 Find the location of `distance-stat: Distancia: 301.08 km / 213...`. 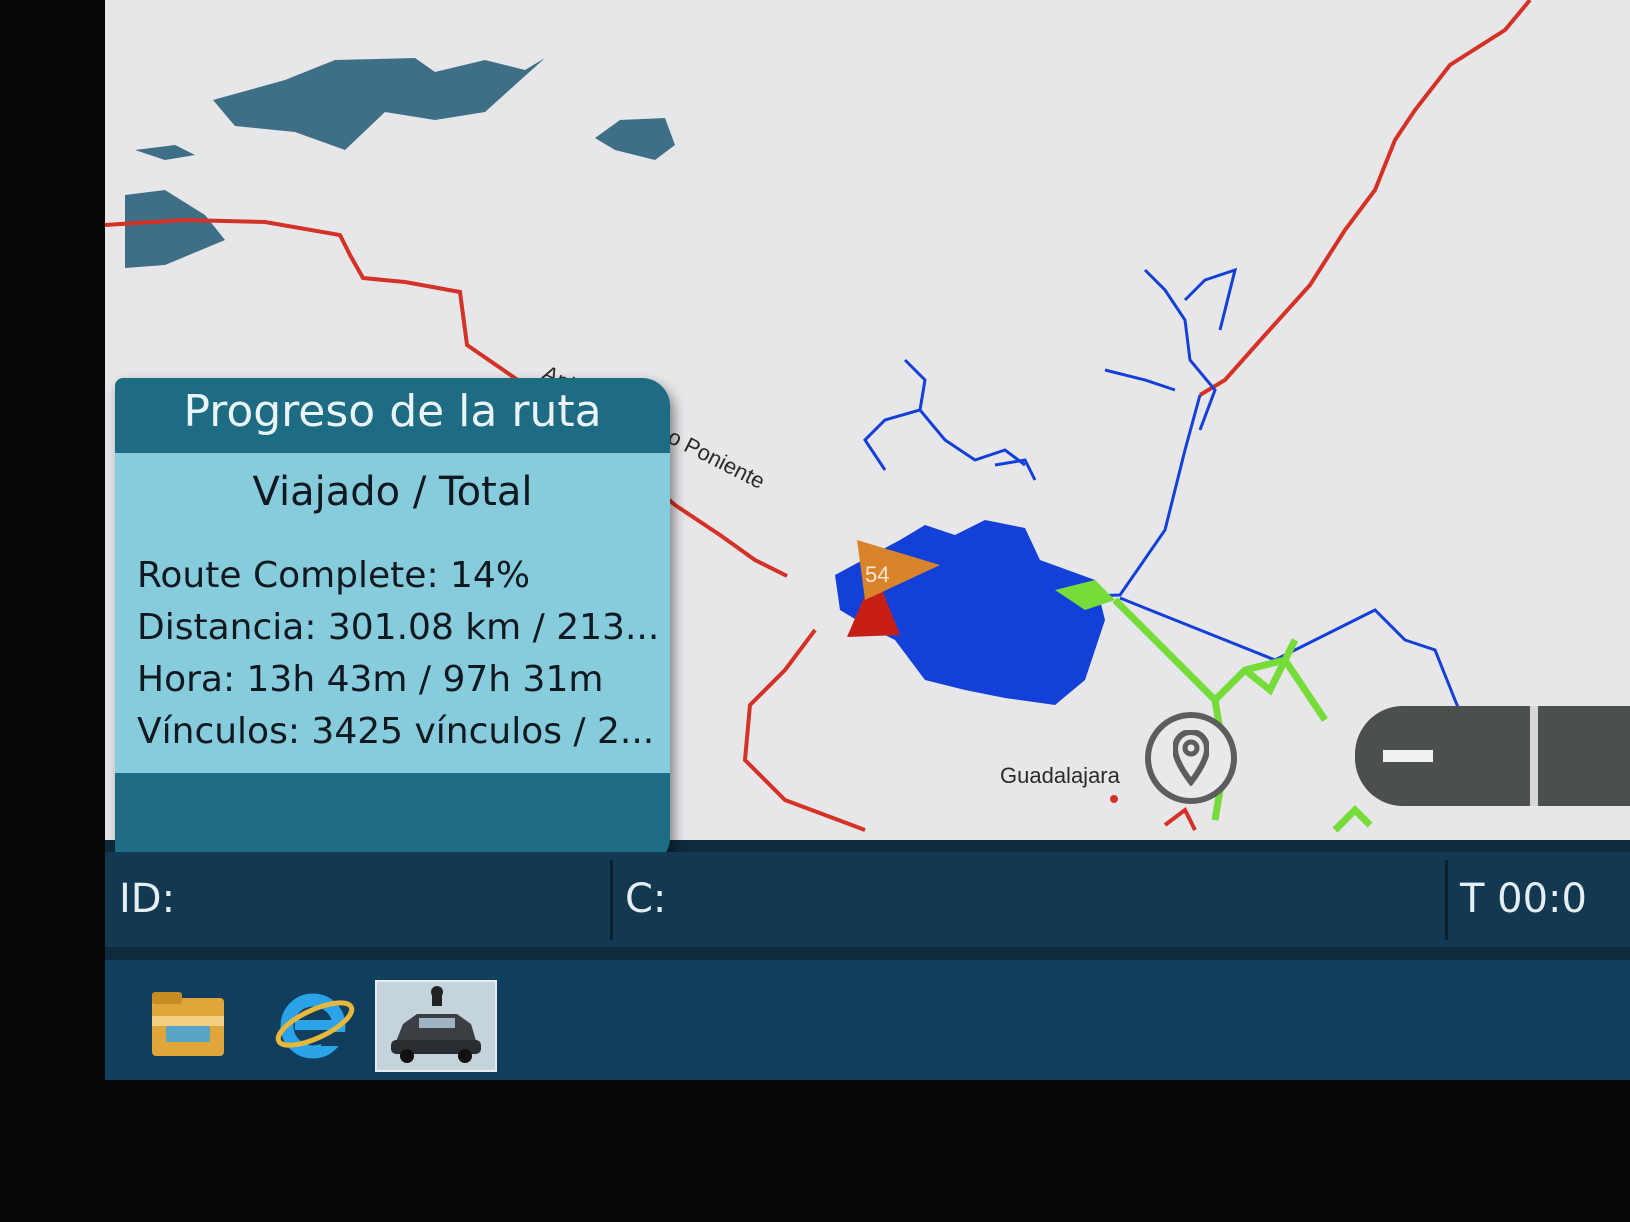

distance-stat: Distancia: 301.08 km / 213... is located at coordinates (398, 627).